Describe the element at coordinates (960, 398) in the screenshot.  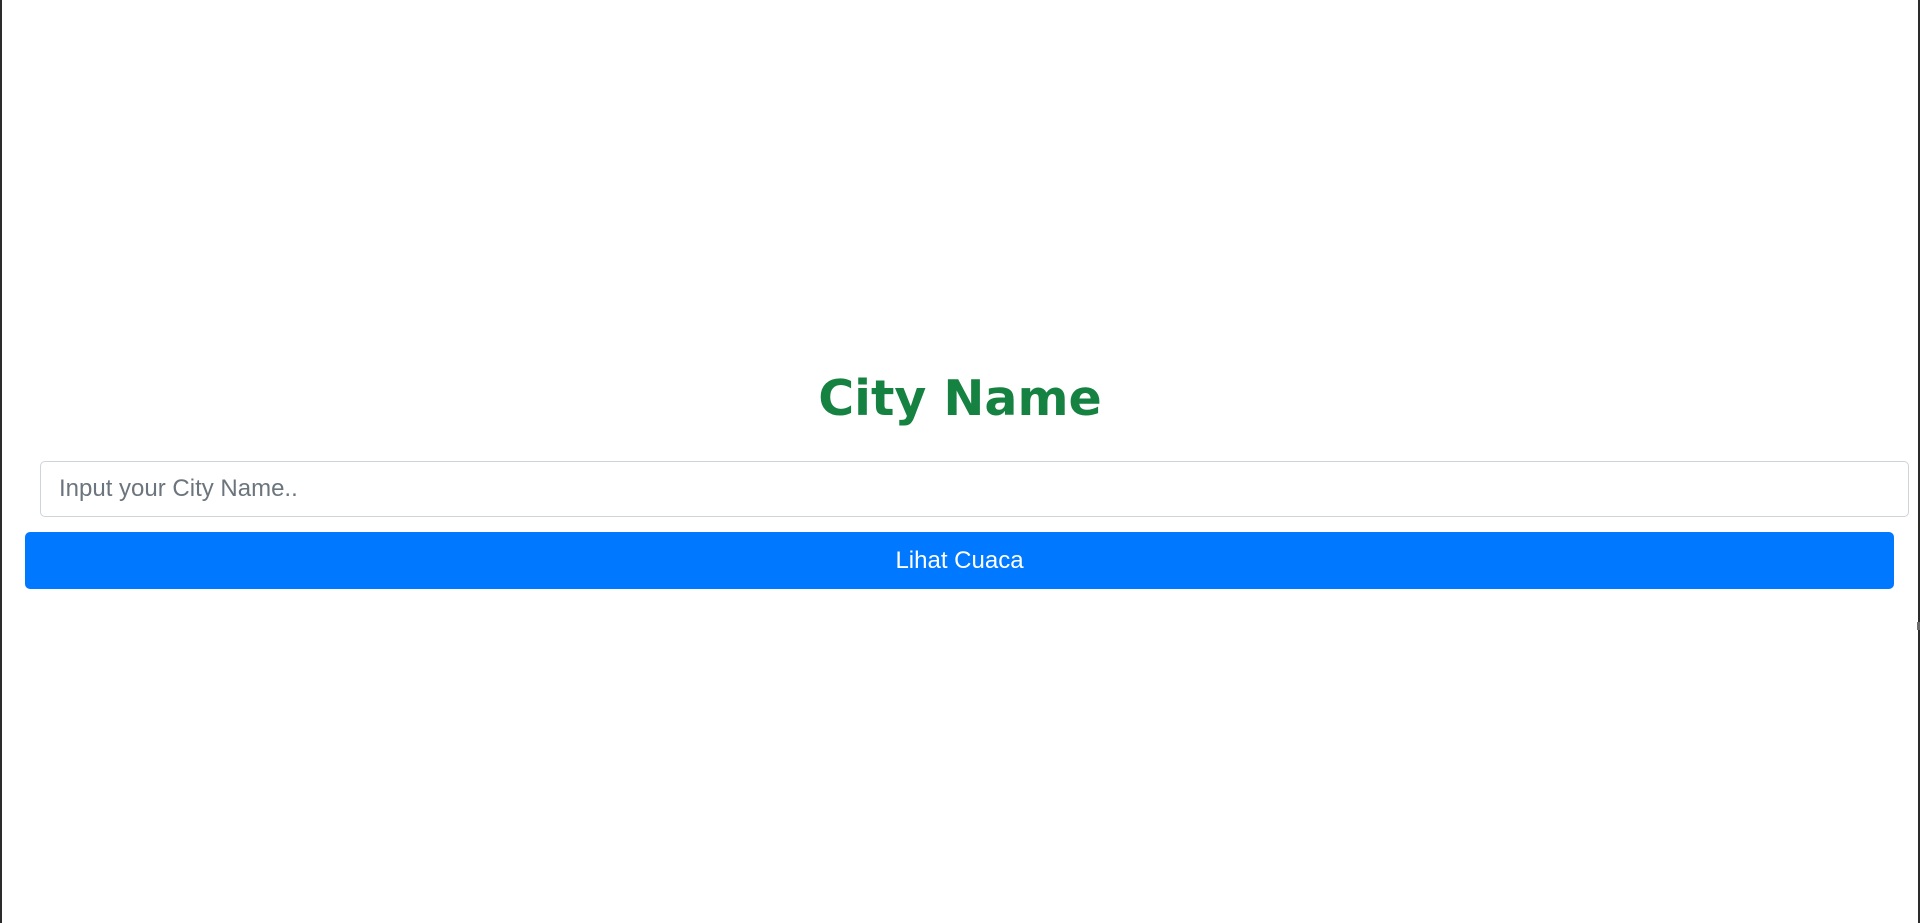
I see `page-title: City Name` at that location.